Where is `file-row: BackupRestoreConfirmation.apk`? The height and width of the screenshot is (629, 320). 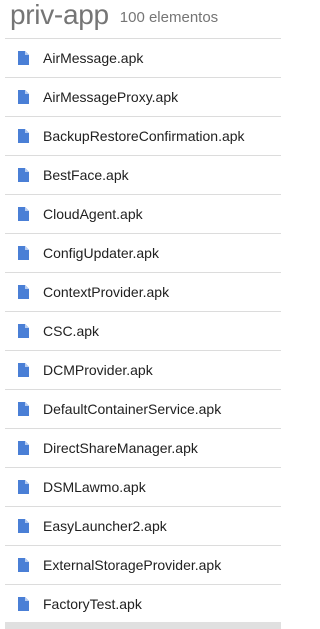 file-row: BackupRestoreConfirmation.apk is located at coordinates (143, 136).